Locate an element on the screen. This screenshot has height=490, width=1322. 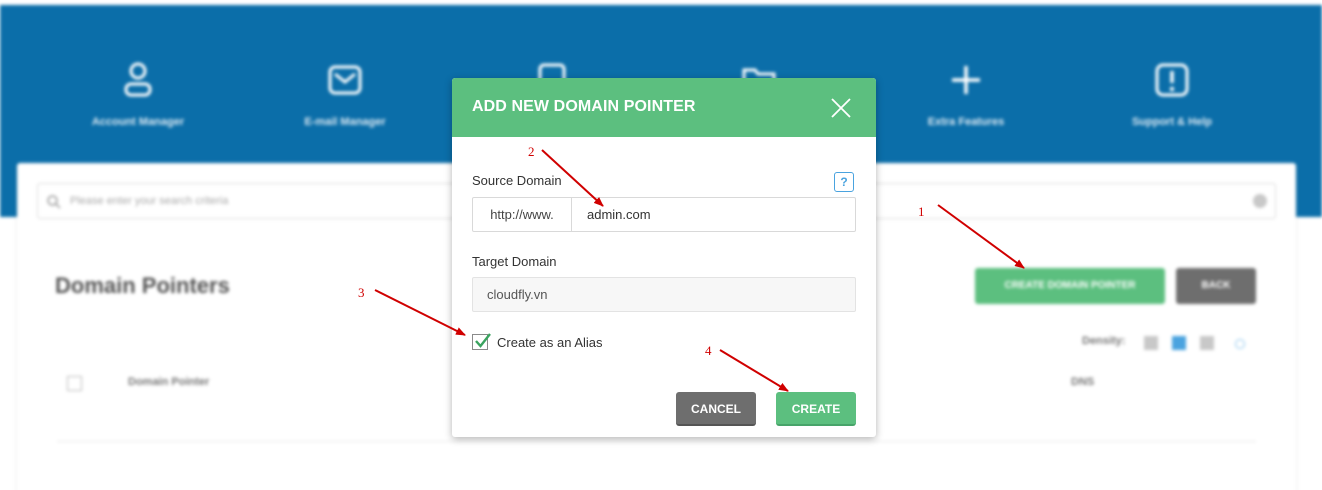
annotation-number-3: 3 is located at coordinates (361, 292).